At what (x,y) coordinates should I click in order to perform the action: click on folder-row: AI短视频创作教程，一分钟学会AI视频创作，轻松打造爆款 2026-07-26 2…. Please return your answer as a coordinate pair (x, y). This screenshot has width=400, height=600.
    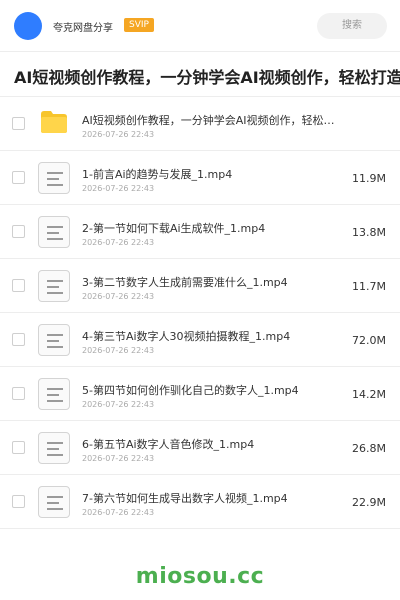
    Looking at the image, I should click on (200, 124).